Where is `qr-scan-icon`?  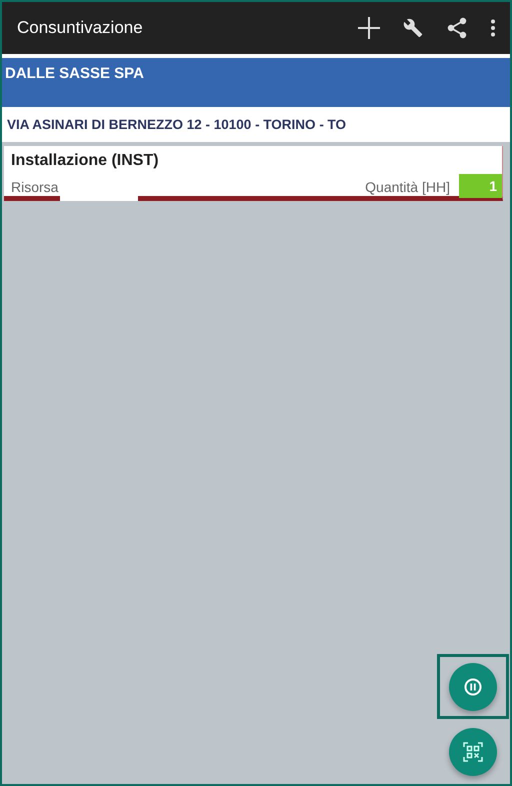 qr-scan-icon is located at coordinates (473, 752).